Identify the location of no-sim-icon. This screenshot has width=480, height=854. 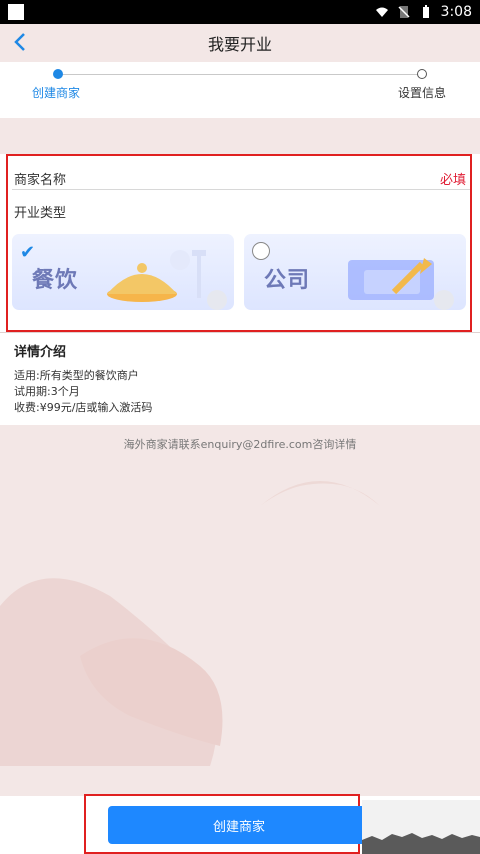
(404, 12).